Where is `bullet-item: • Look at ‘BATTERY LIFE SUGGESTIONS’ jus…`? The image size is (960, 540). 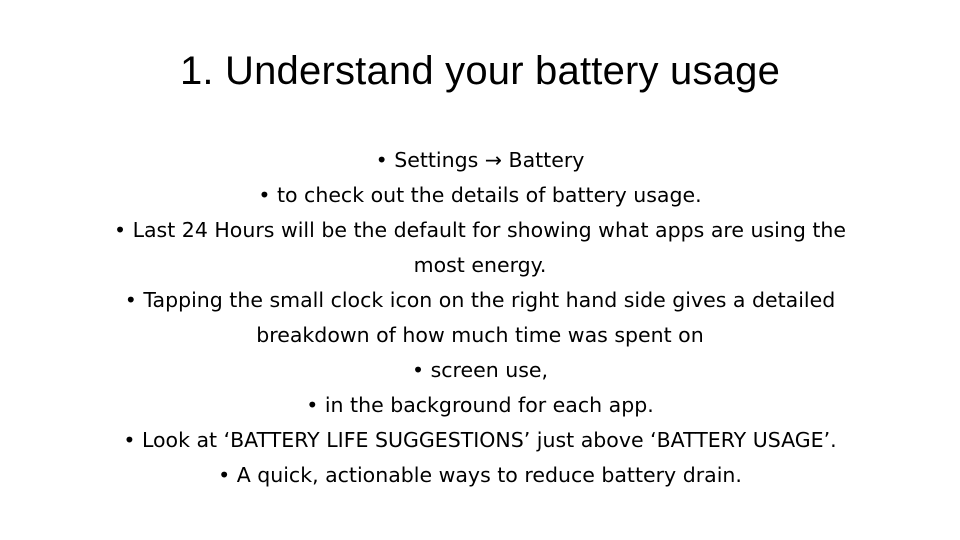 bullet-item: • Look at ‘BATTERY LIFE SUGGESTIONS’ jus… is located at coordinates (480, 440).